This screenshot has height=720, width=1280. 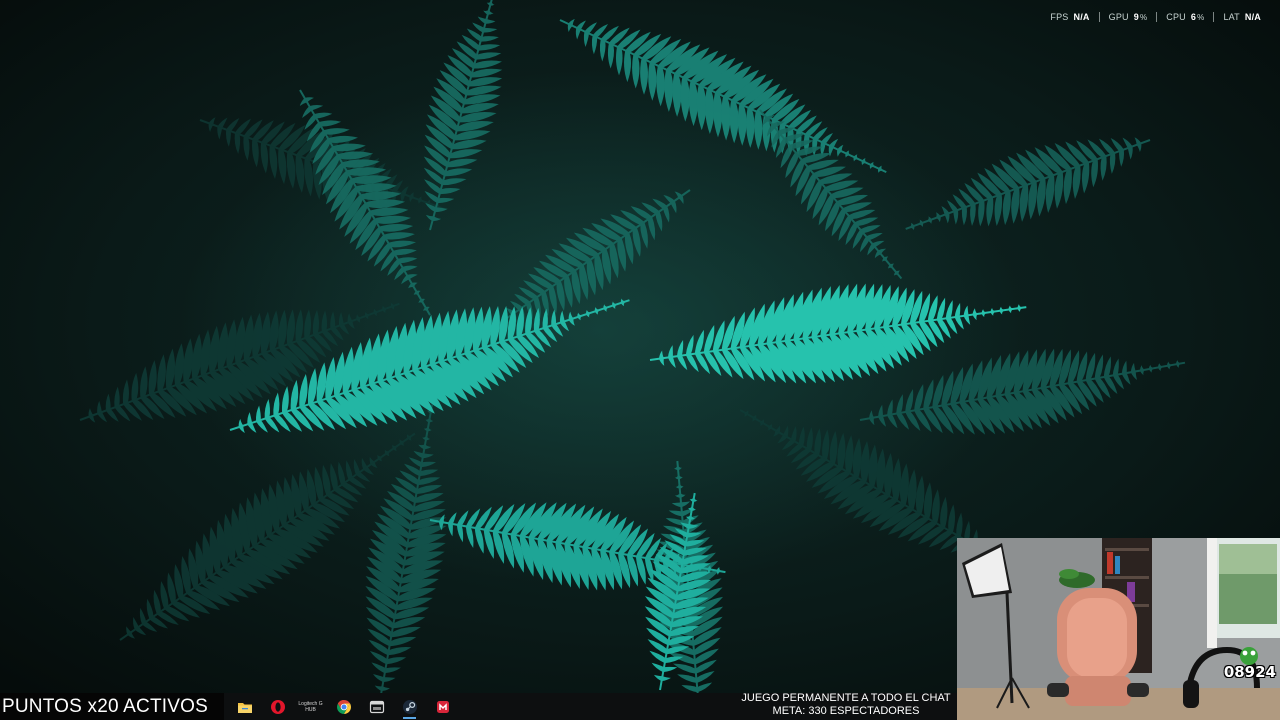 I want to click on red-app-icon, so click(x=442, y=707).